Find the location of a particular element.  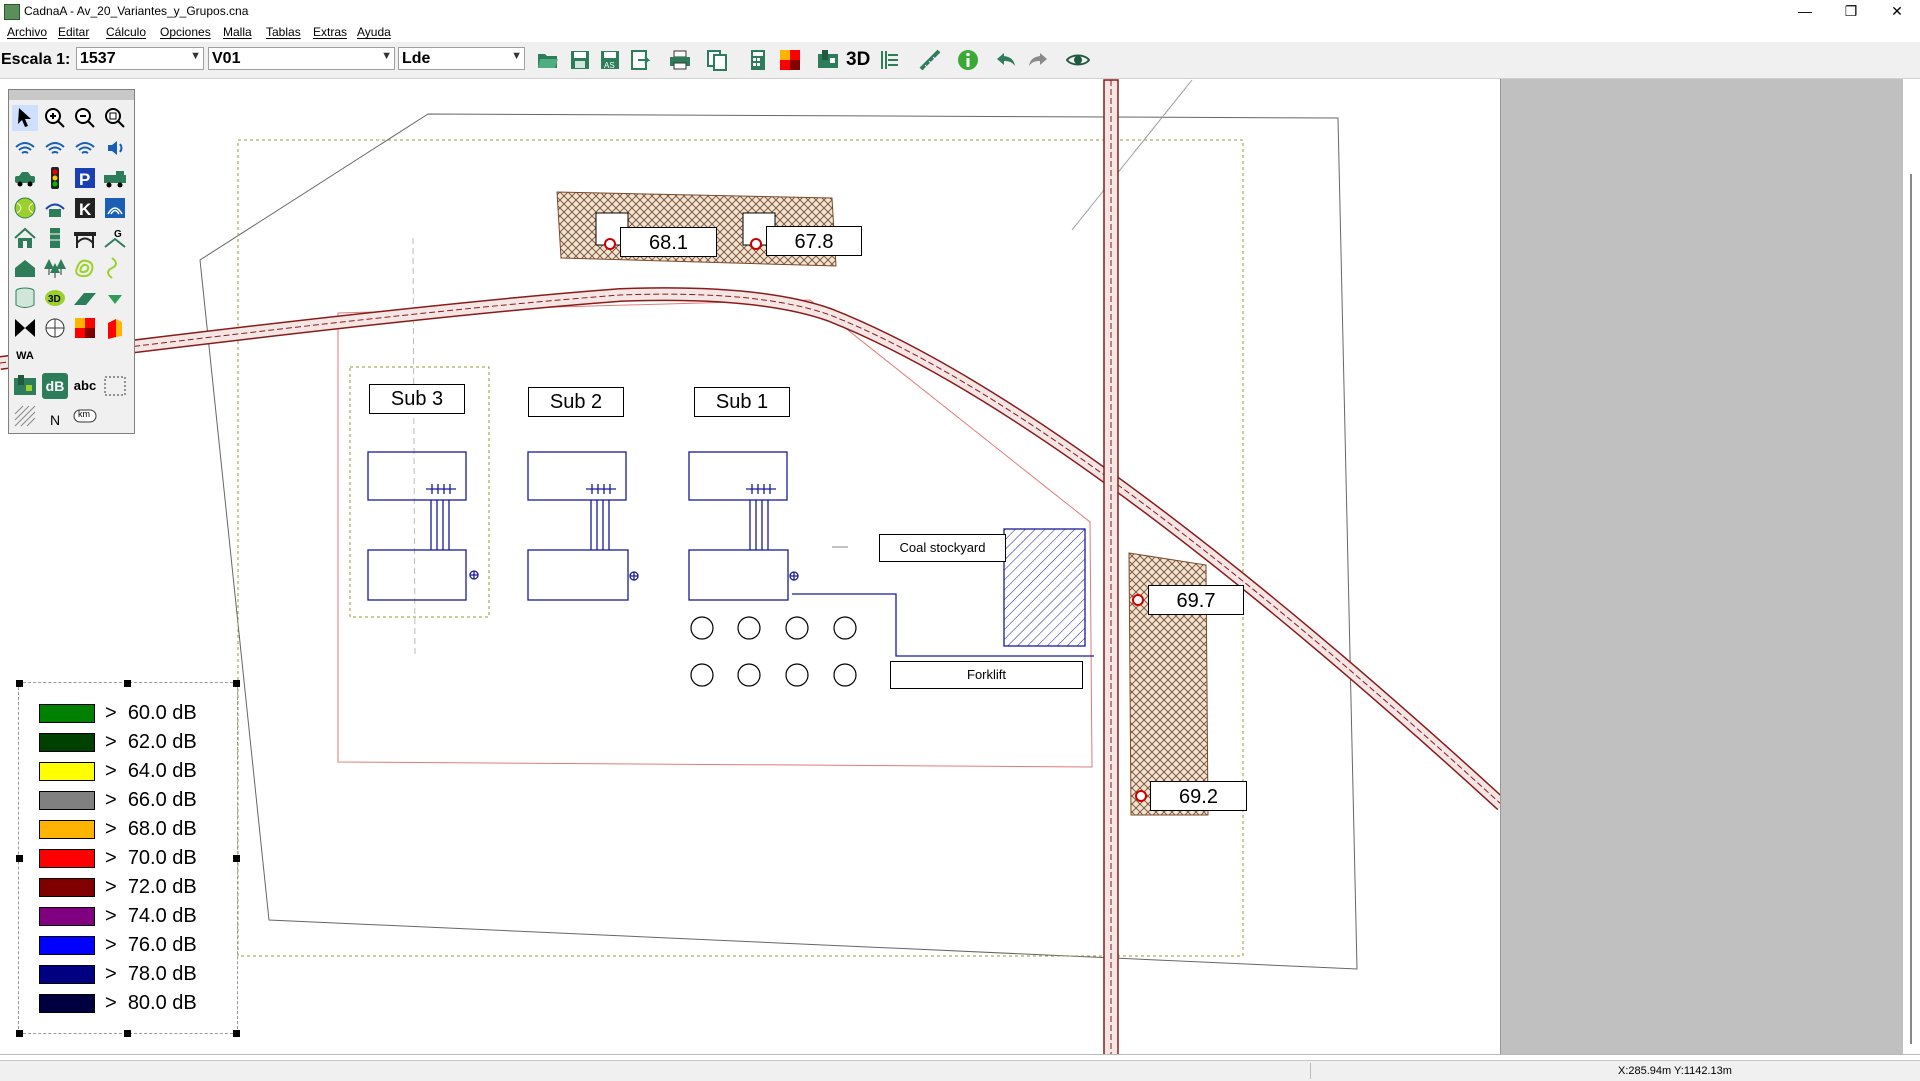

table-button is located at coordinates (890, 60).